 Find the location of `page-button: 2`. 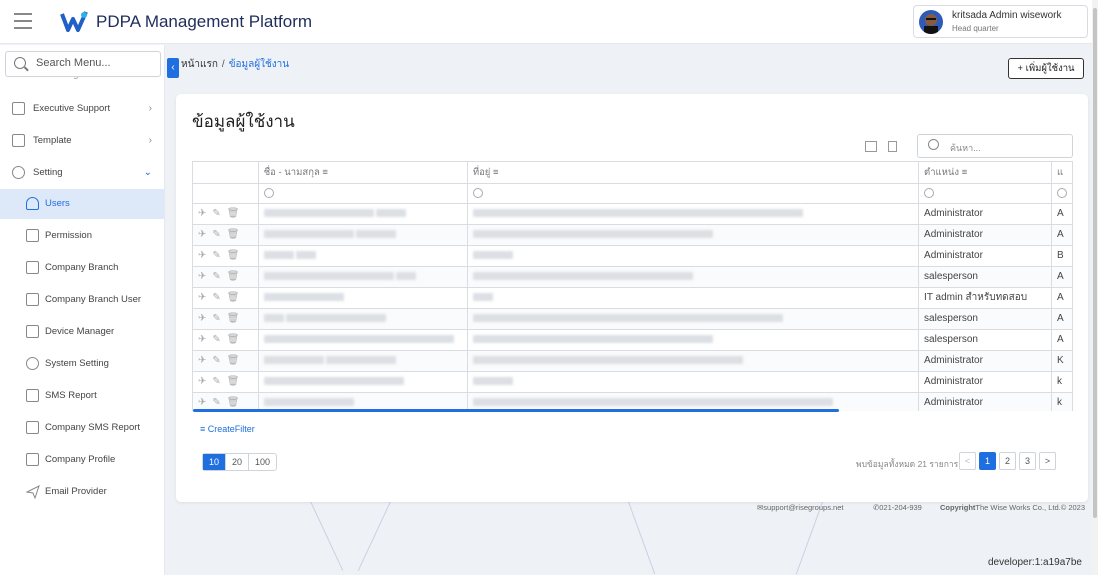

page-button: 2 is located at coordinates (1007, 461).